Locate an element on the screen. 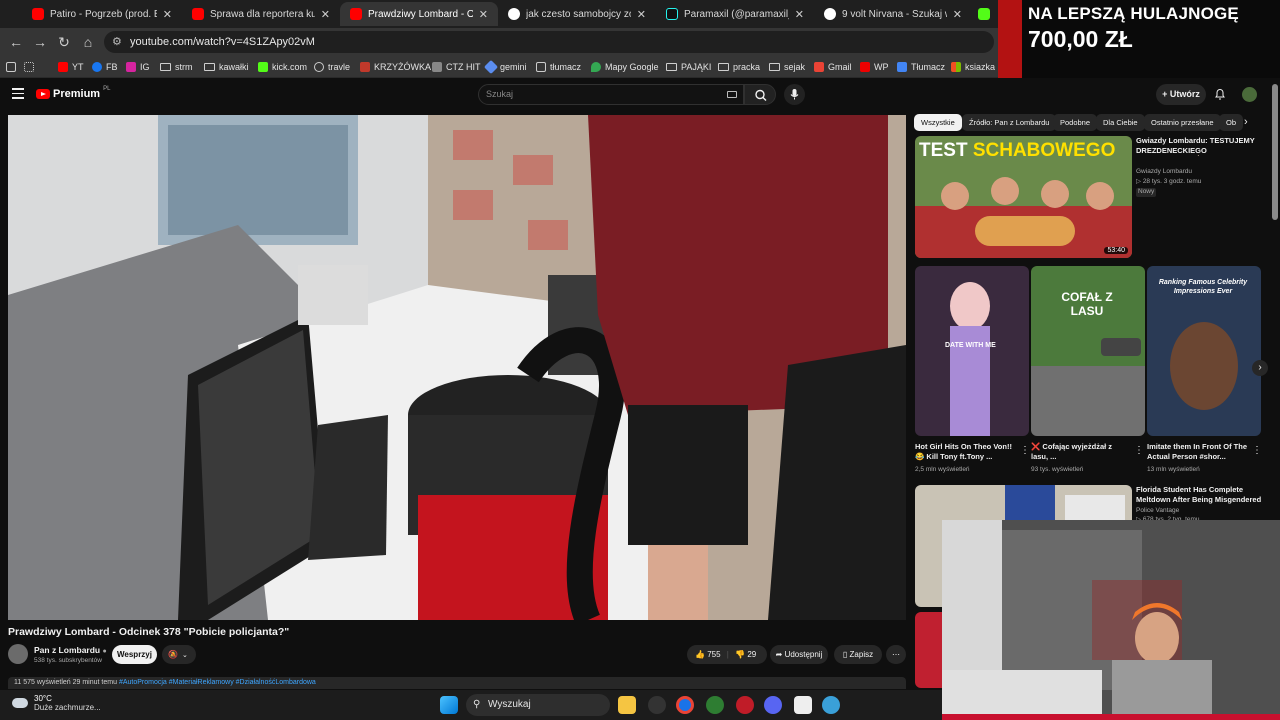 The width and height of the screenshot is (1280, 720). chip-for-you: Dla Ciebie is located at coordinates (1120, 122).